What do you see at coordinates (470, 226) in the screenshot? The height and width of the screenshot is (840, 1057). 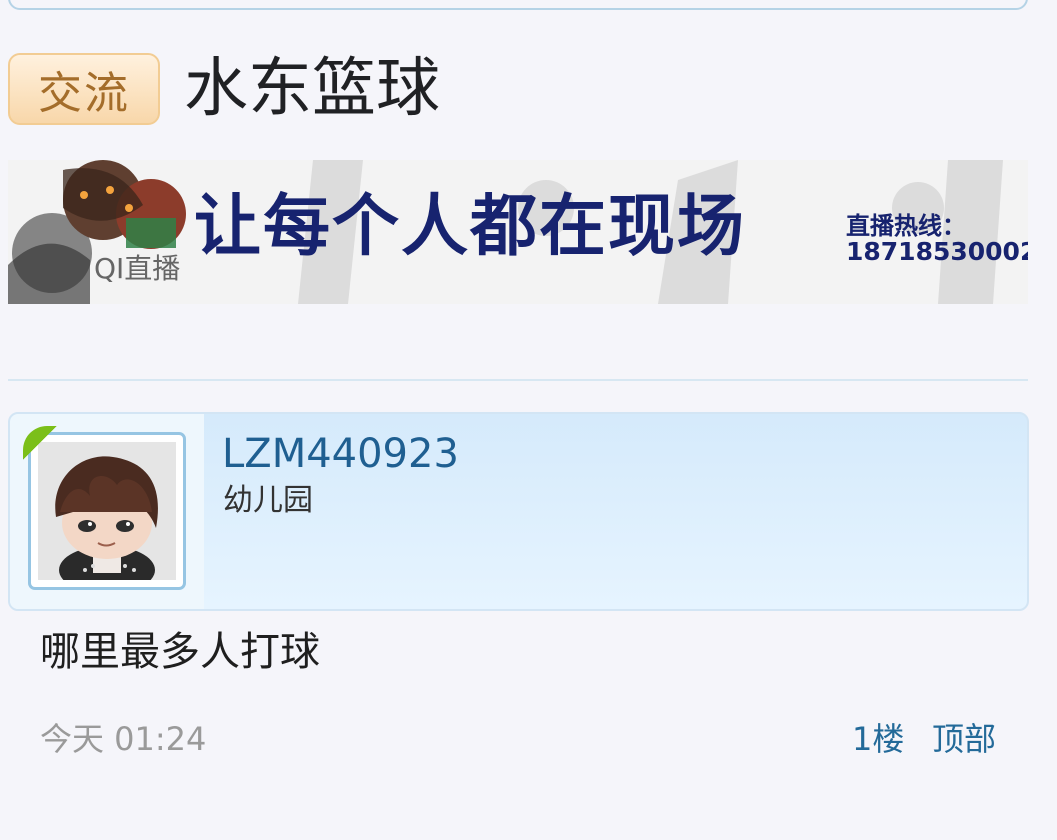 I see `banner-headline: 让每个人都在现场` at bounding box center [470, 226].